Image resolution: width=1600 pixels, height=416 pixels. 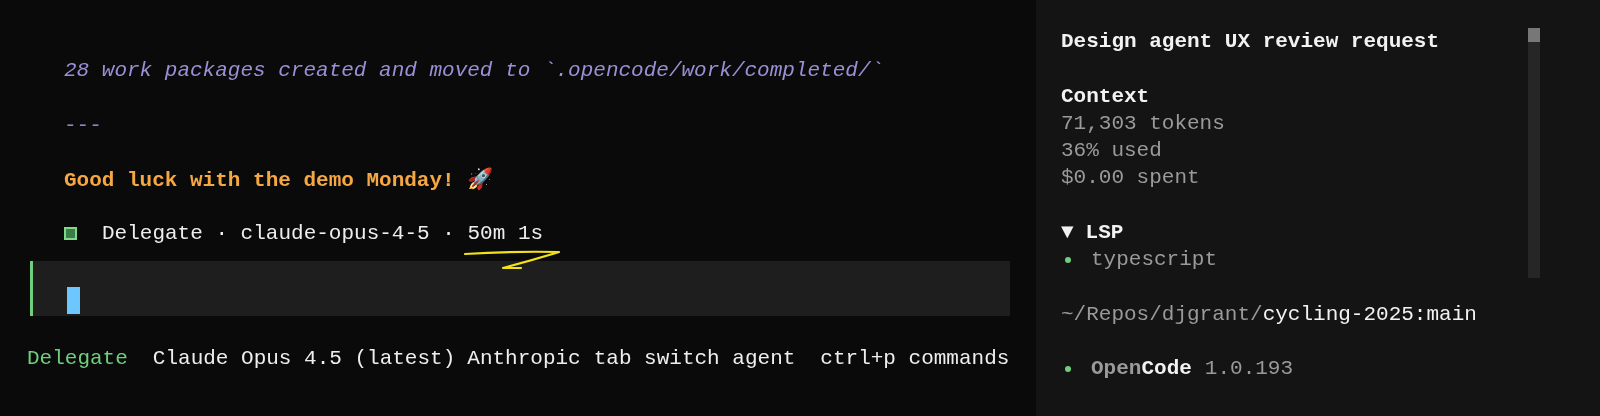 What do you see at coordinates (1116, 369) in the screenshot?
I see `app-name-part: Open` at bounding box center [1116, 369].